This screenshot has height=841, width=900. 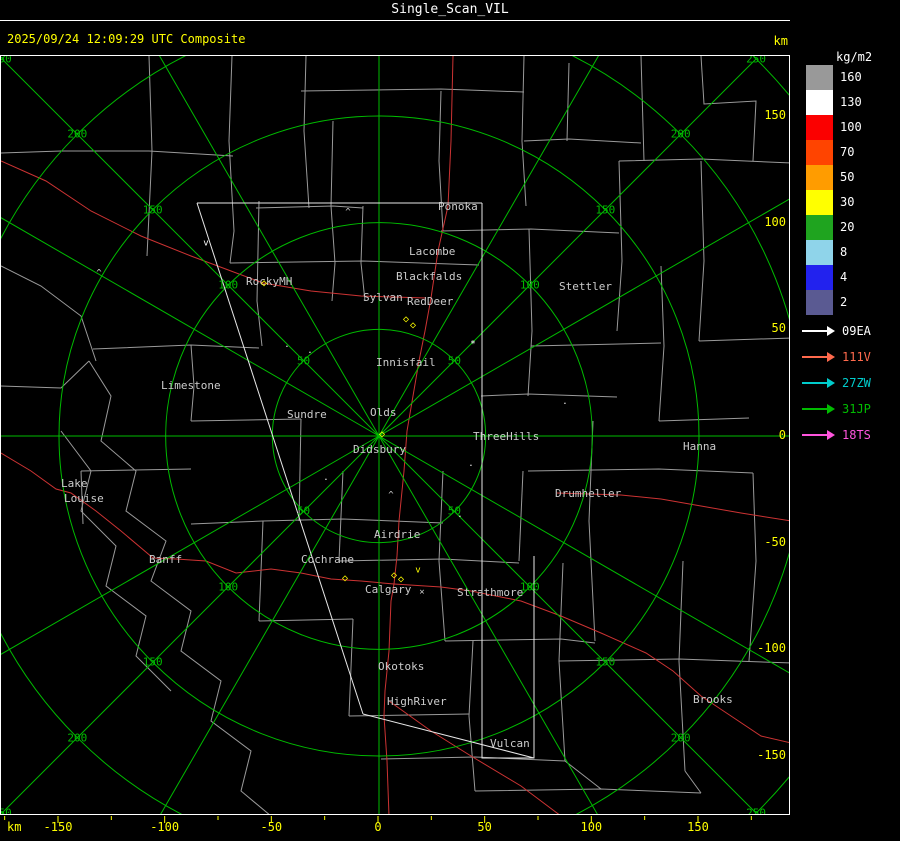 I want to click on radar-site-27ZW: 27ZW, so click(x=836, y=383).